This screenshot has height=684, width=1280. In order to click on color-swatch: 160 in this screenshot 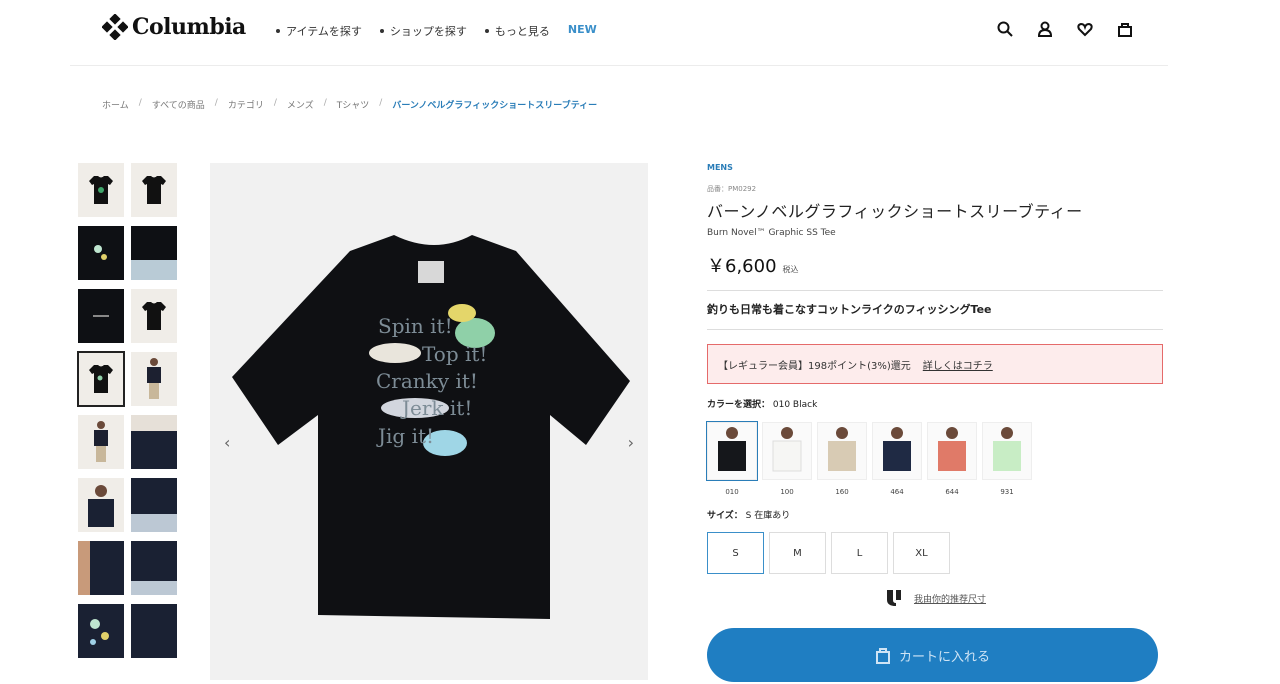, I will do `click(842, 459)`.